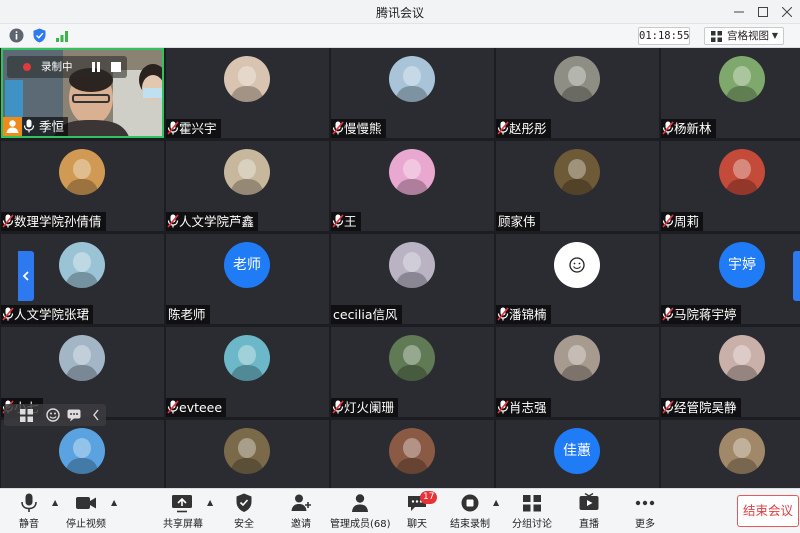  I want to click on participant-tile: 潘锦楠, so click(577, 279).